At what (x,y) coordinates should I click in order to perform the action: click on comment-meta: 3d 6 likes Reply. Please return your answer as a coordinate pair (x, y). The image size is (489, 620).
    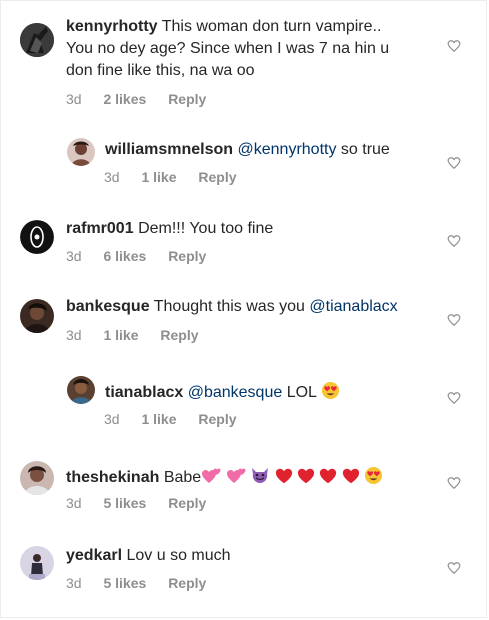
    Looking at the image, I should click on (136, 256).